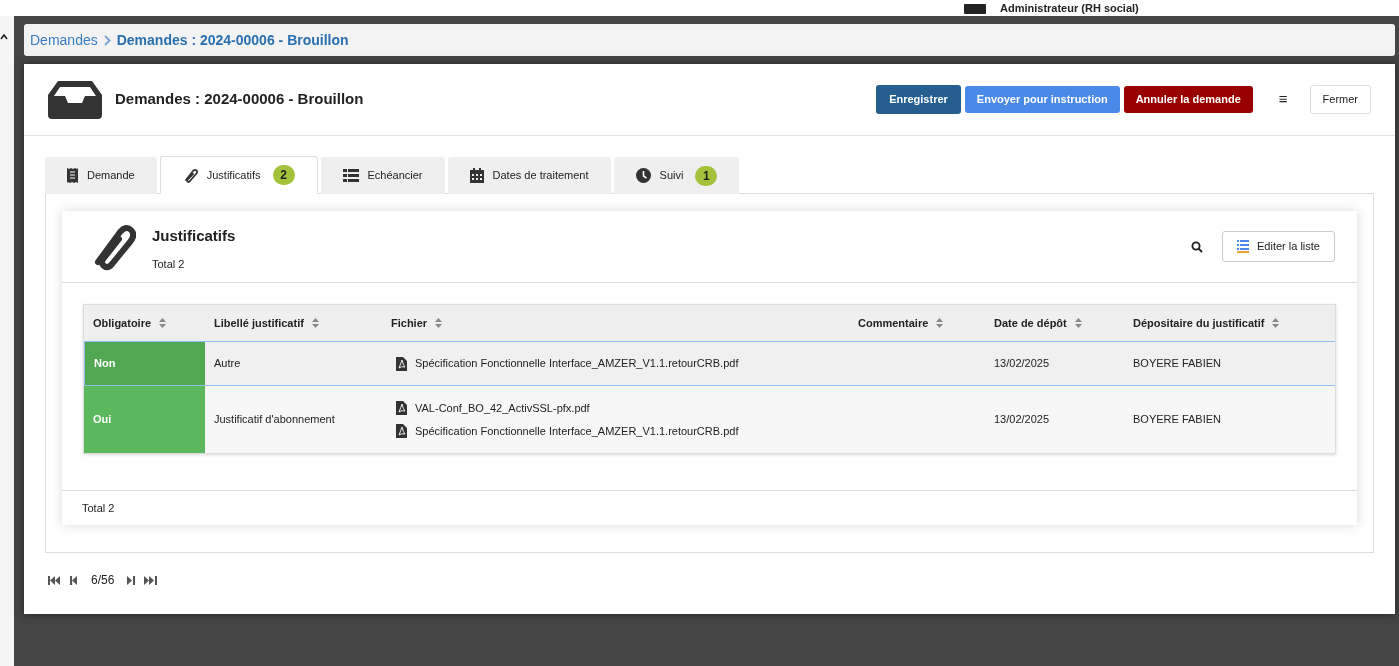 The image size is (1399, 666). What do you see at coordinates (144, 419) in the screenshot?
I see `table-cell: Oui` at bounding box center [144, 419].